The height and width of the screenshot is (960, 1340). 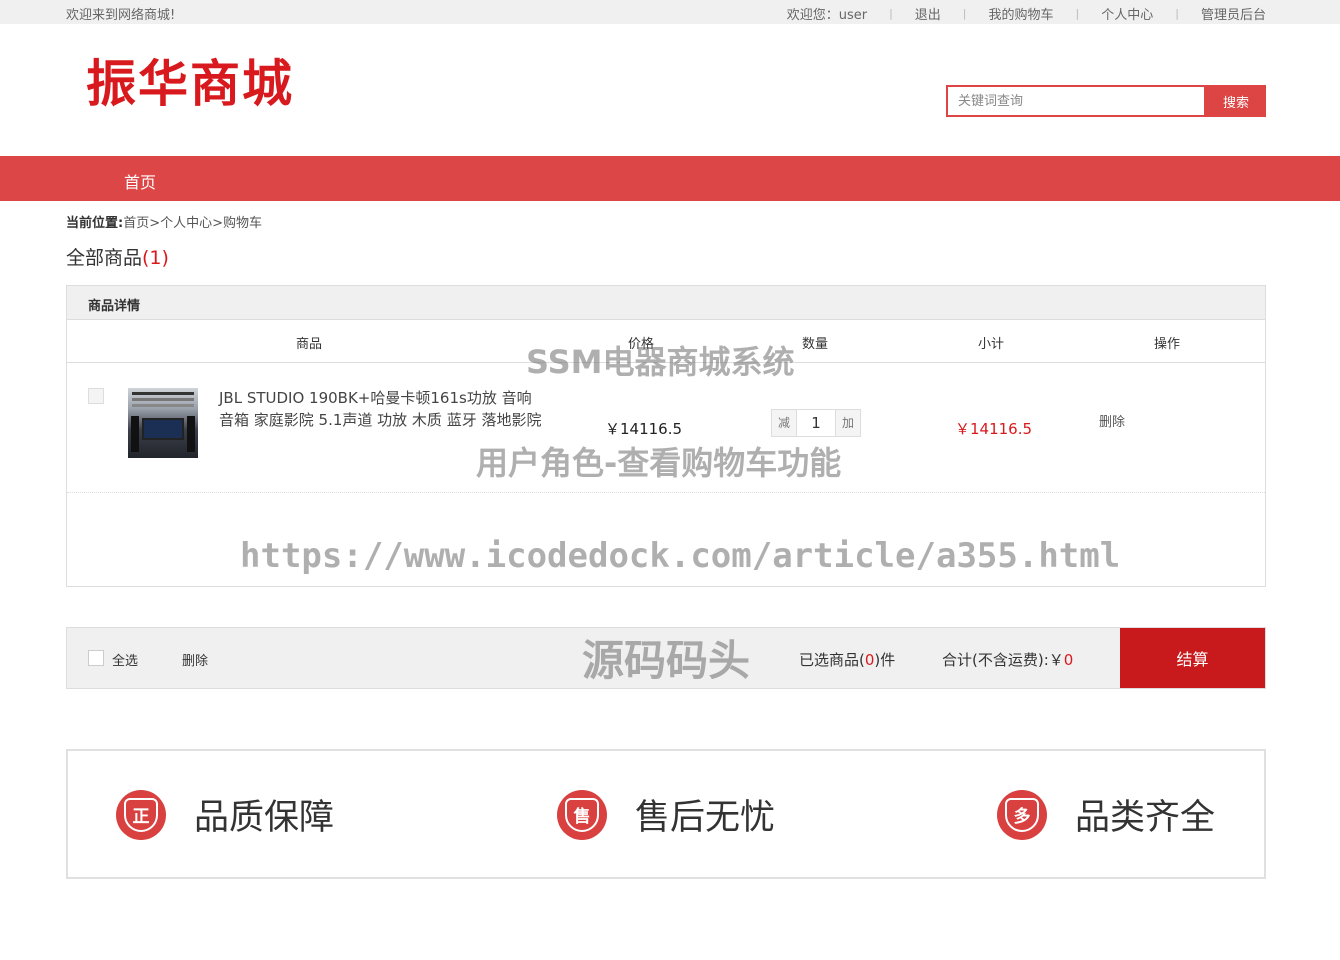 What do you see at coordinates (135, 434) in the screenshot?
I see `thumbnail-speaker-left` at bounding box center [135, 434].